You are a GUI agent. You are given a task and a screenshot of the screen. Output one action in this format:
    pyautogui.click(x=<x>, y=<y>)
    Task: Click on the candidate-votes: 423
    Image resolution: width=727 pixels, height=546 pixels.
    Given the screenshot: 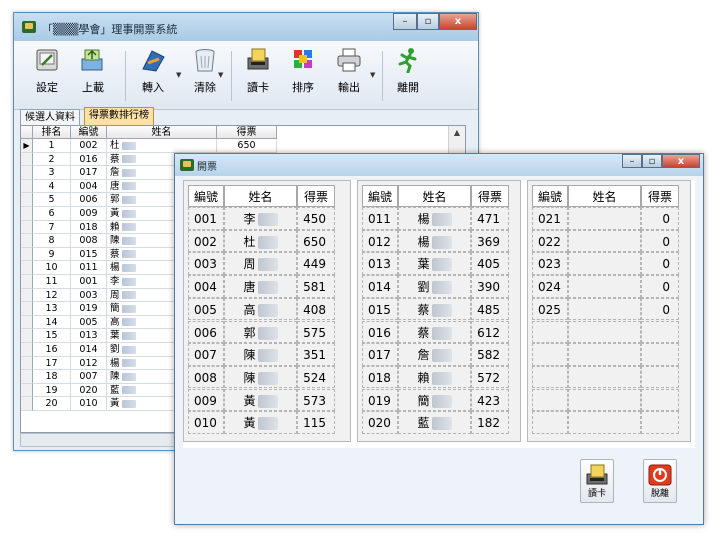 What is the action you would take?
    pyautogui.click(x=490, y=400)
    